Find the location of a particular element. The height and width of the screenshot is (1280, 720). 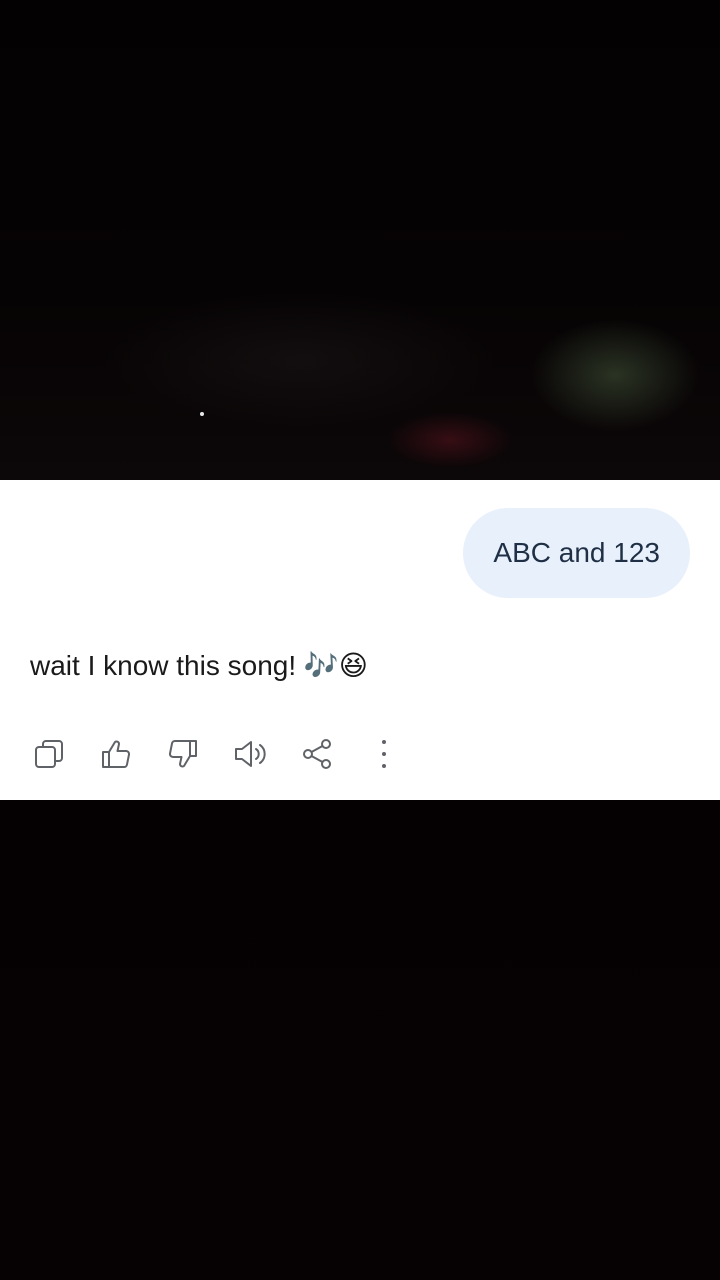

thumbs-up-icon is located at coordinates (116, 754).